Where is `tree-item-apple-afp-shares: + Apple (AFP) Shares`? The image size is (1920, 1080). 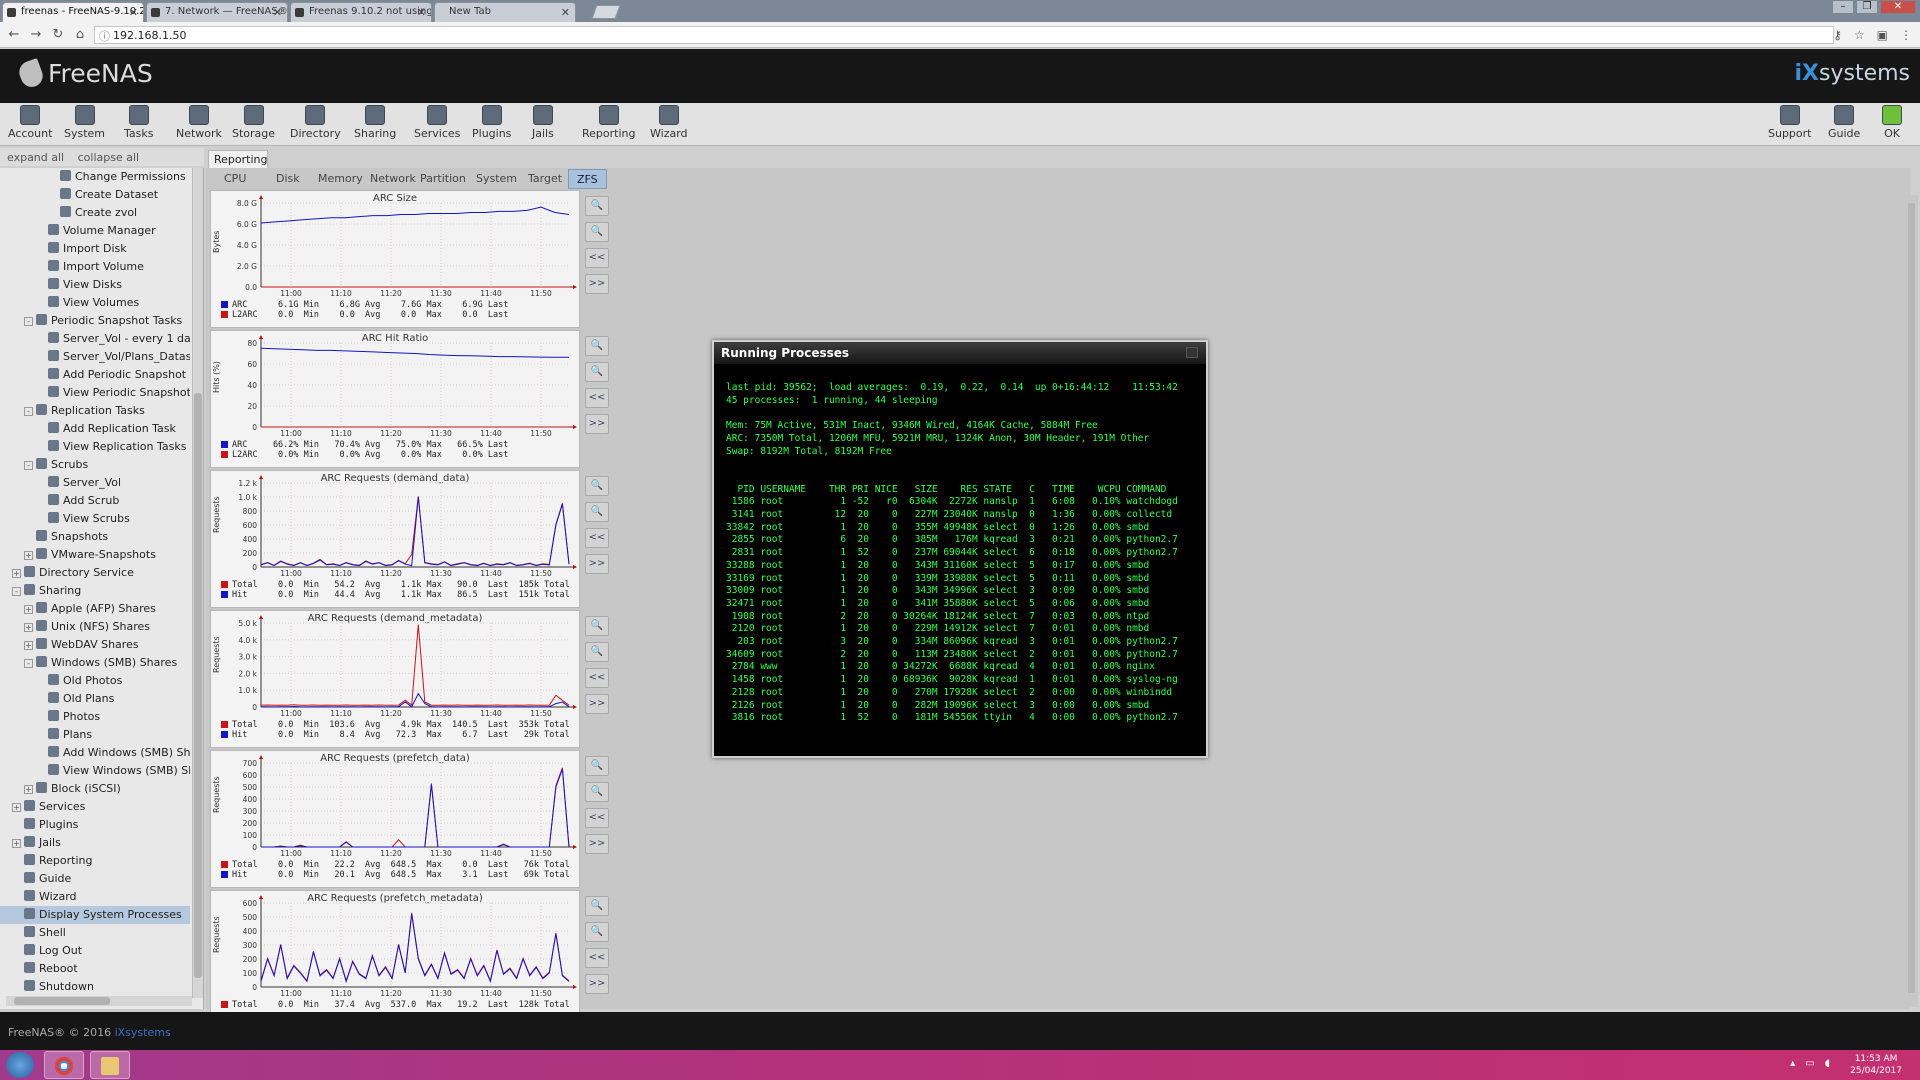 tree-item-apple-afp-shares: + Apple (AFP) Shares is located at coordinates (95, 609).